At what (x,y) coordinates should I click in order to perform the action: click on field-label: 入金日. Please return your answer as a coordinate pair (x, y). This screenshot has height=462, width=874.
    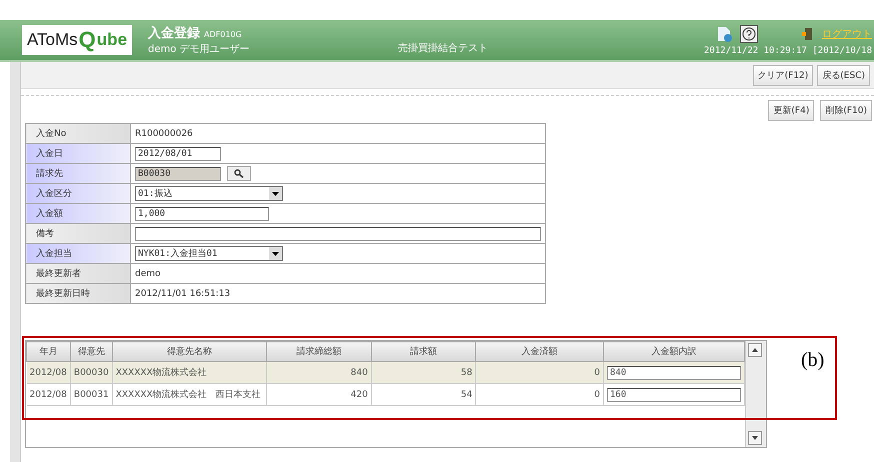
    Looking at the image, I should click on (78, 154).